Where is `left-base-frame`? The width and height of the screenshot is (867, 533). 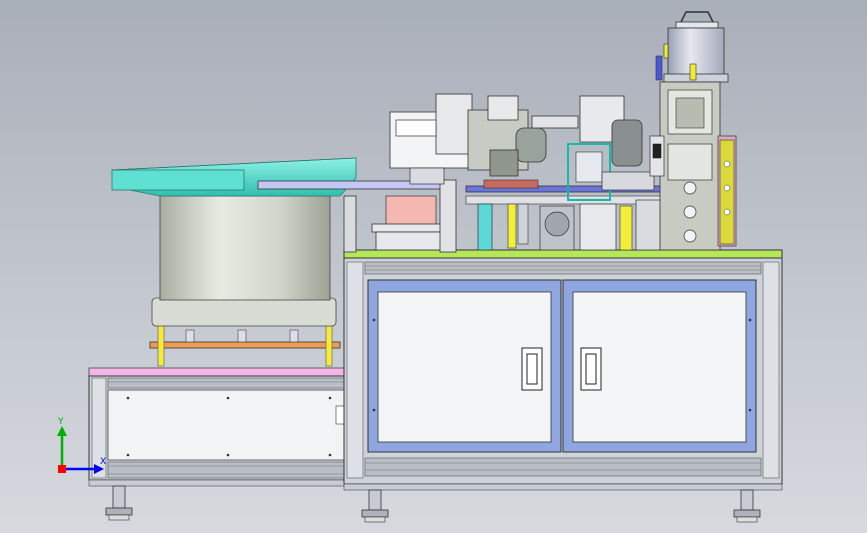
left-base-frame is located at coordinates (218, 427).